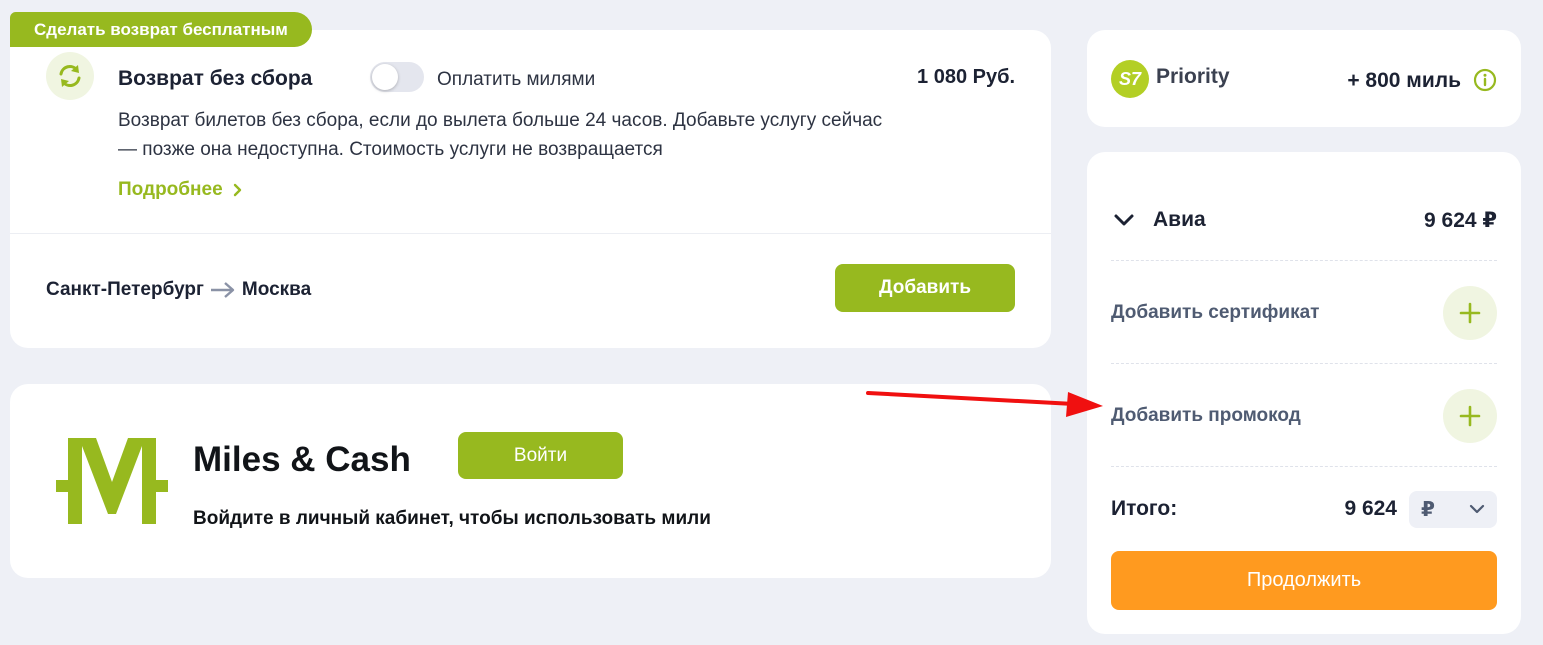 Image resolution: width=1543 pixels, height=645 pixels. I want to click on add-certificate-row: Добавить сертификат, so click(1304, 313).